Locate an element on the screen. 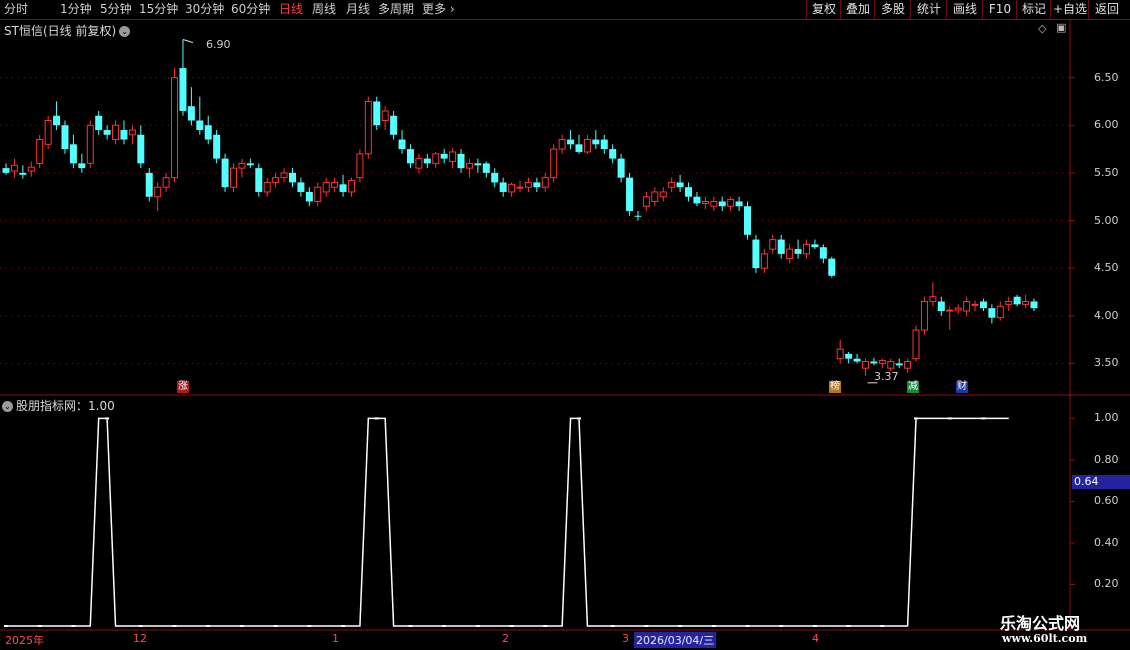 The image size is (1130, 650). marker-jian: 减 is located at coordinates (913, 387).